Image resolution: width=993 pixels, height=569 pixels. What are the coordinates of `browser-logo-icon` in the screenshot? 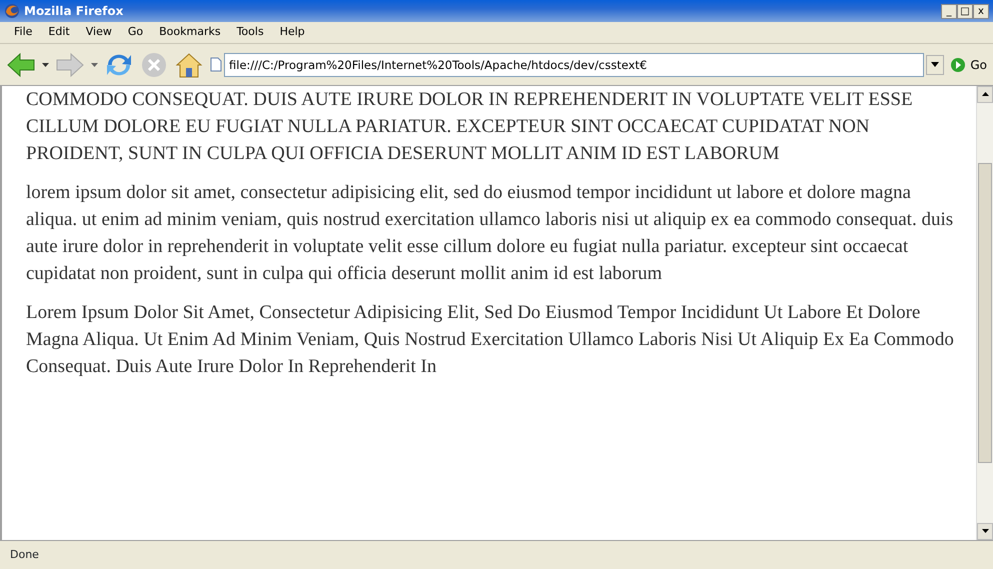 It's located at (12, 11).